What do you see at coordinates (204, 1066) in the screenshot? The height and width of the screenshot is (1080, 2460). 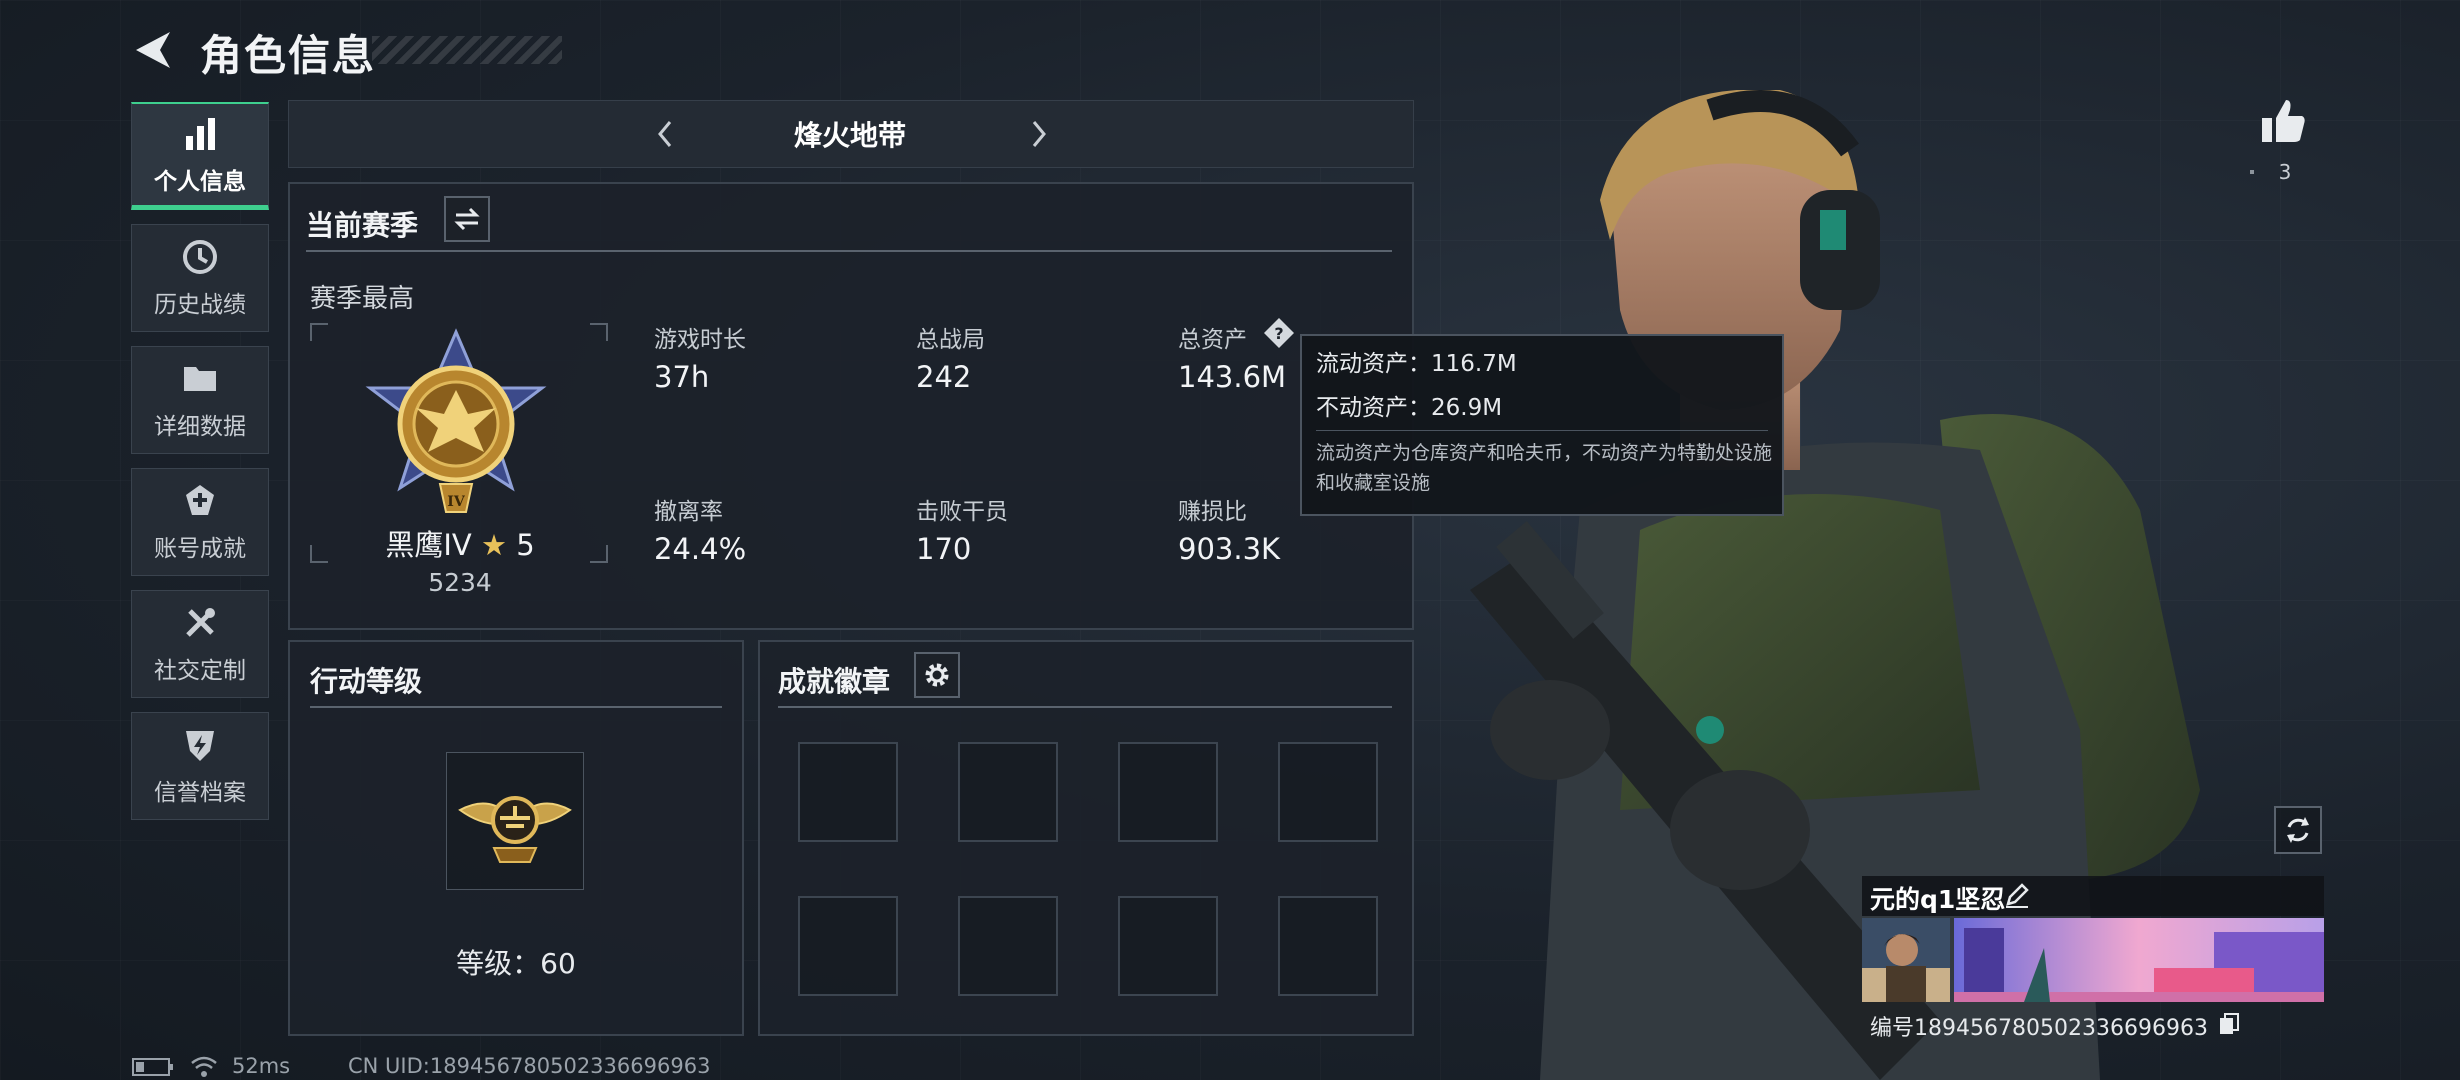 I see `wifi-icon` at bounding box center [204, 1066].